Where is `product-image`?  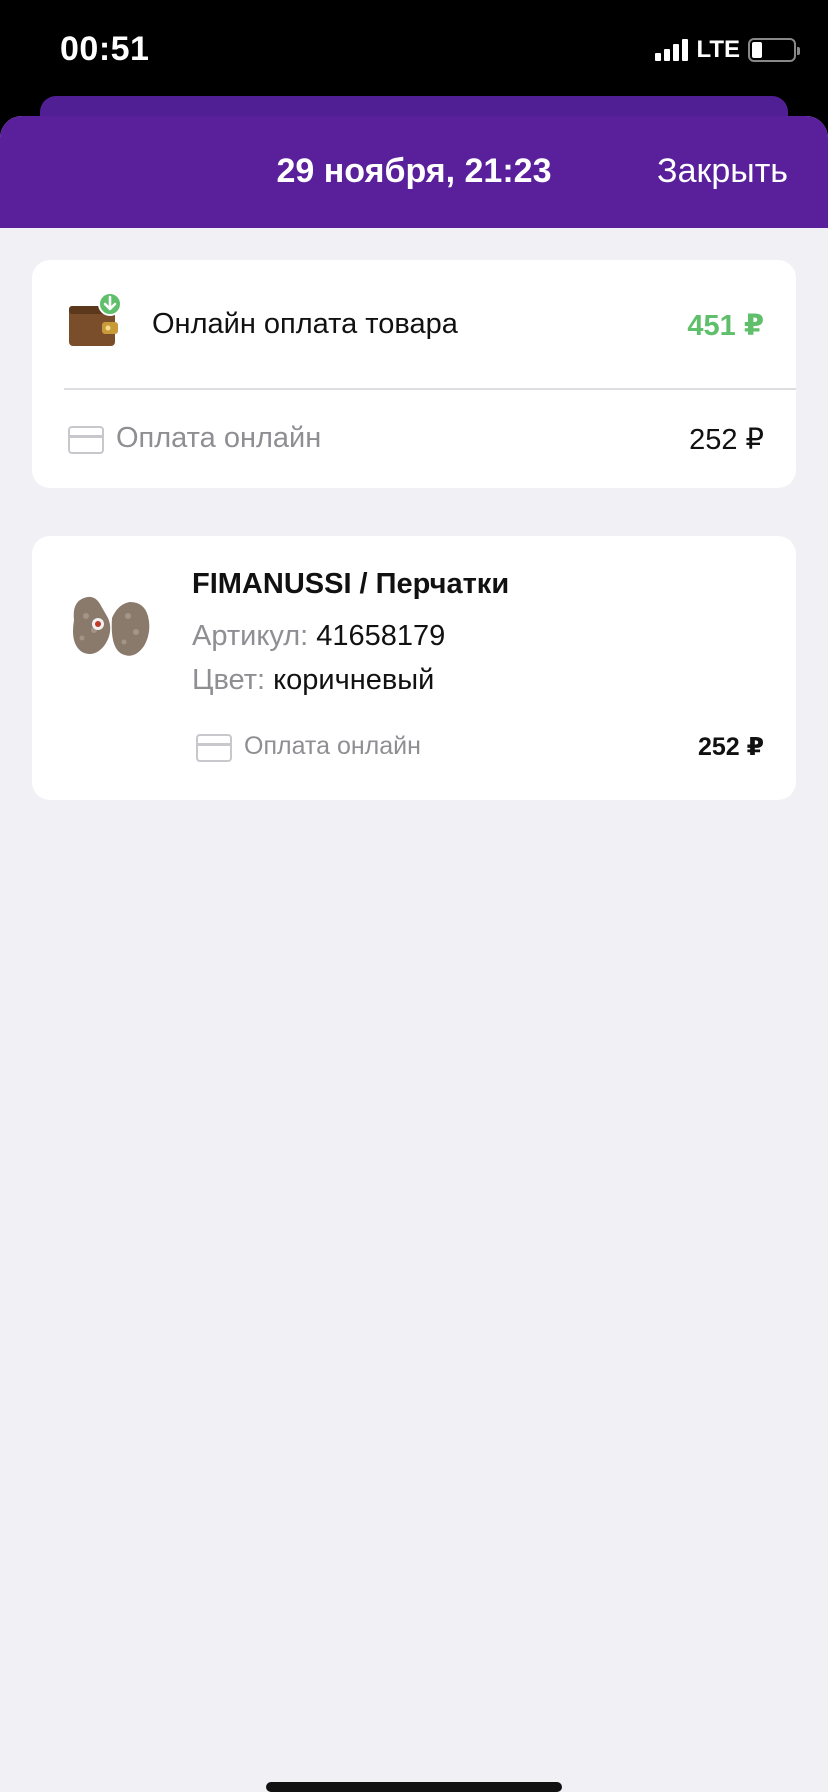 product-image is located at coordinates (111, 625).